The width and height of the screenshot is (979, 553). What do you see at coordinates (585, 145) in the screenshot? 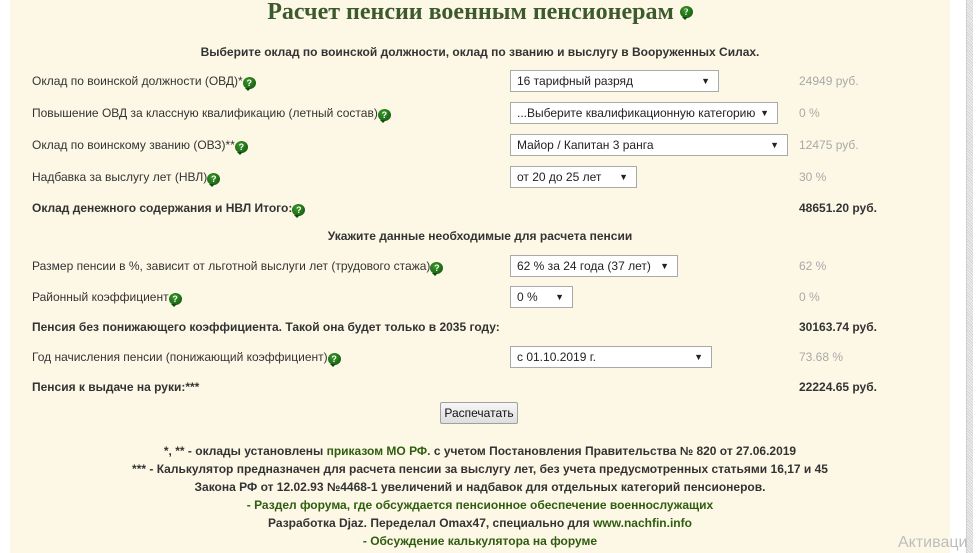
I see `select-value: Майор / Капитан 3 ранга` at bounding box center [585, 145].